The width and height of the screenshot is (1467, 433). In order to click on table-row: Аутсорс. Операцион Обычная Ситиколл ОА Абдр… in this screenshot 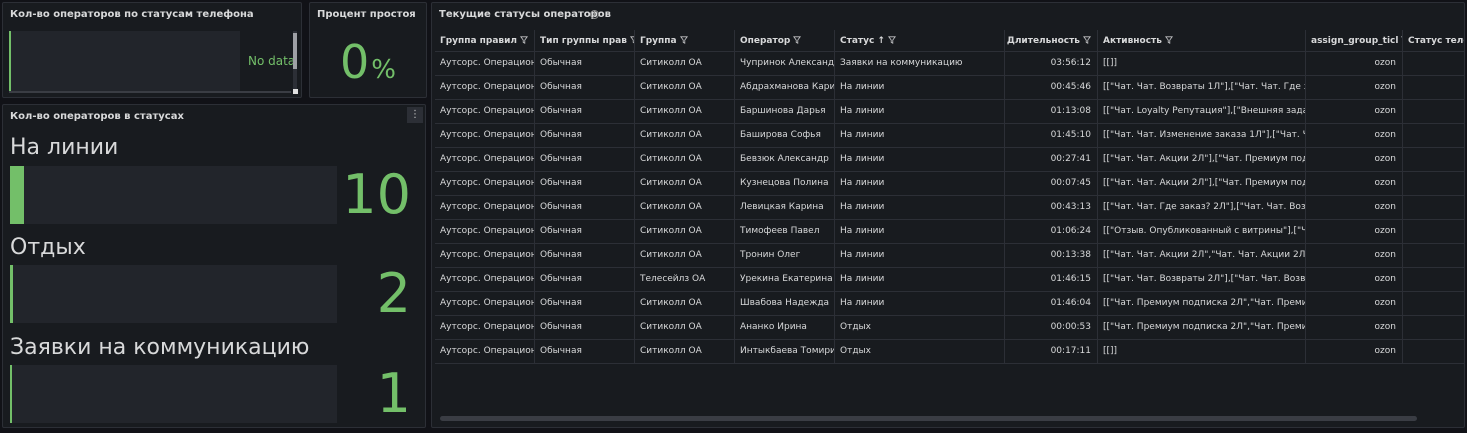, I will do `click(949, 88)`.